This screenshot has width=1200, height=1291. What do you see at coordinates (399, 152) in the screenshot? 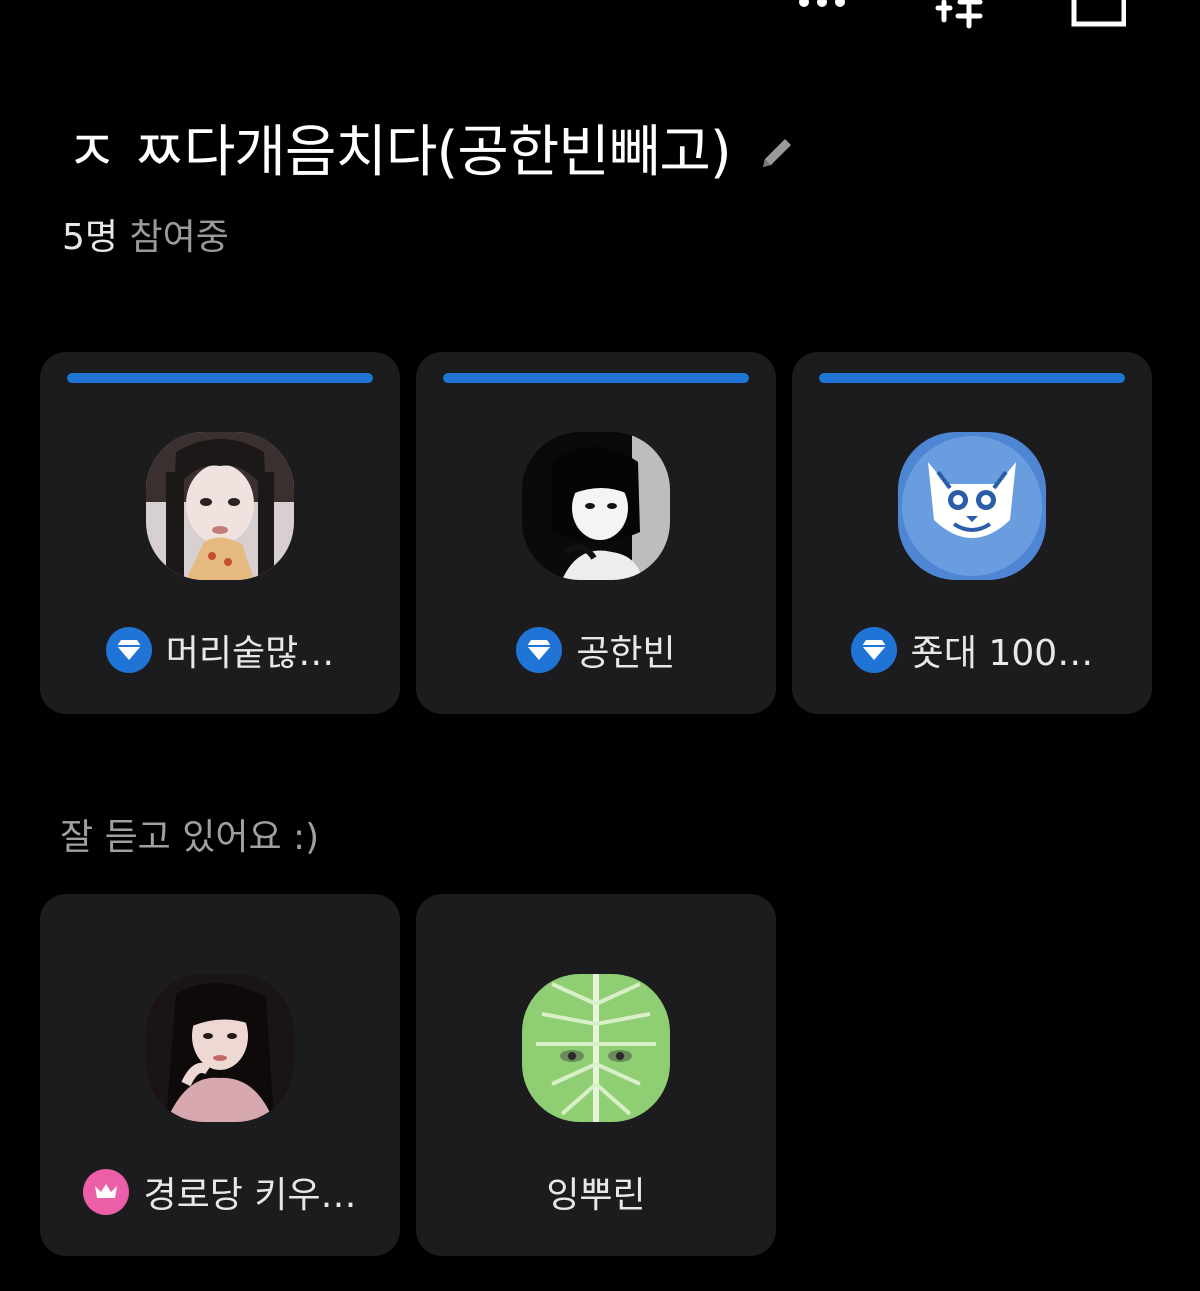
I see `room-title: ㅈ ㅉ다개음치다(공한빈빼고)` at bounding box center [399, 152].